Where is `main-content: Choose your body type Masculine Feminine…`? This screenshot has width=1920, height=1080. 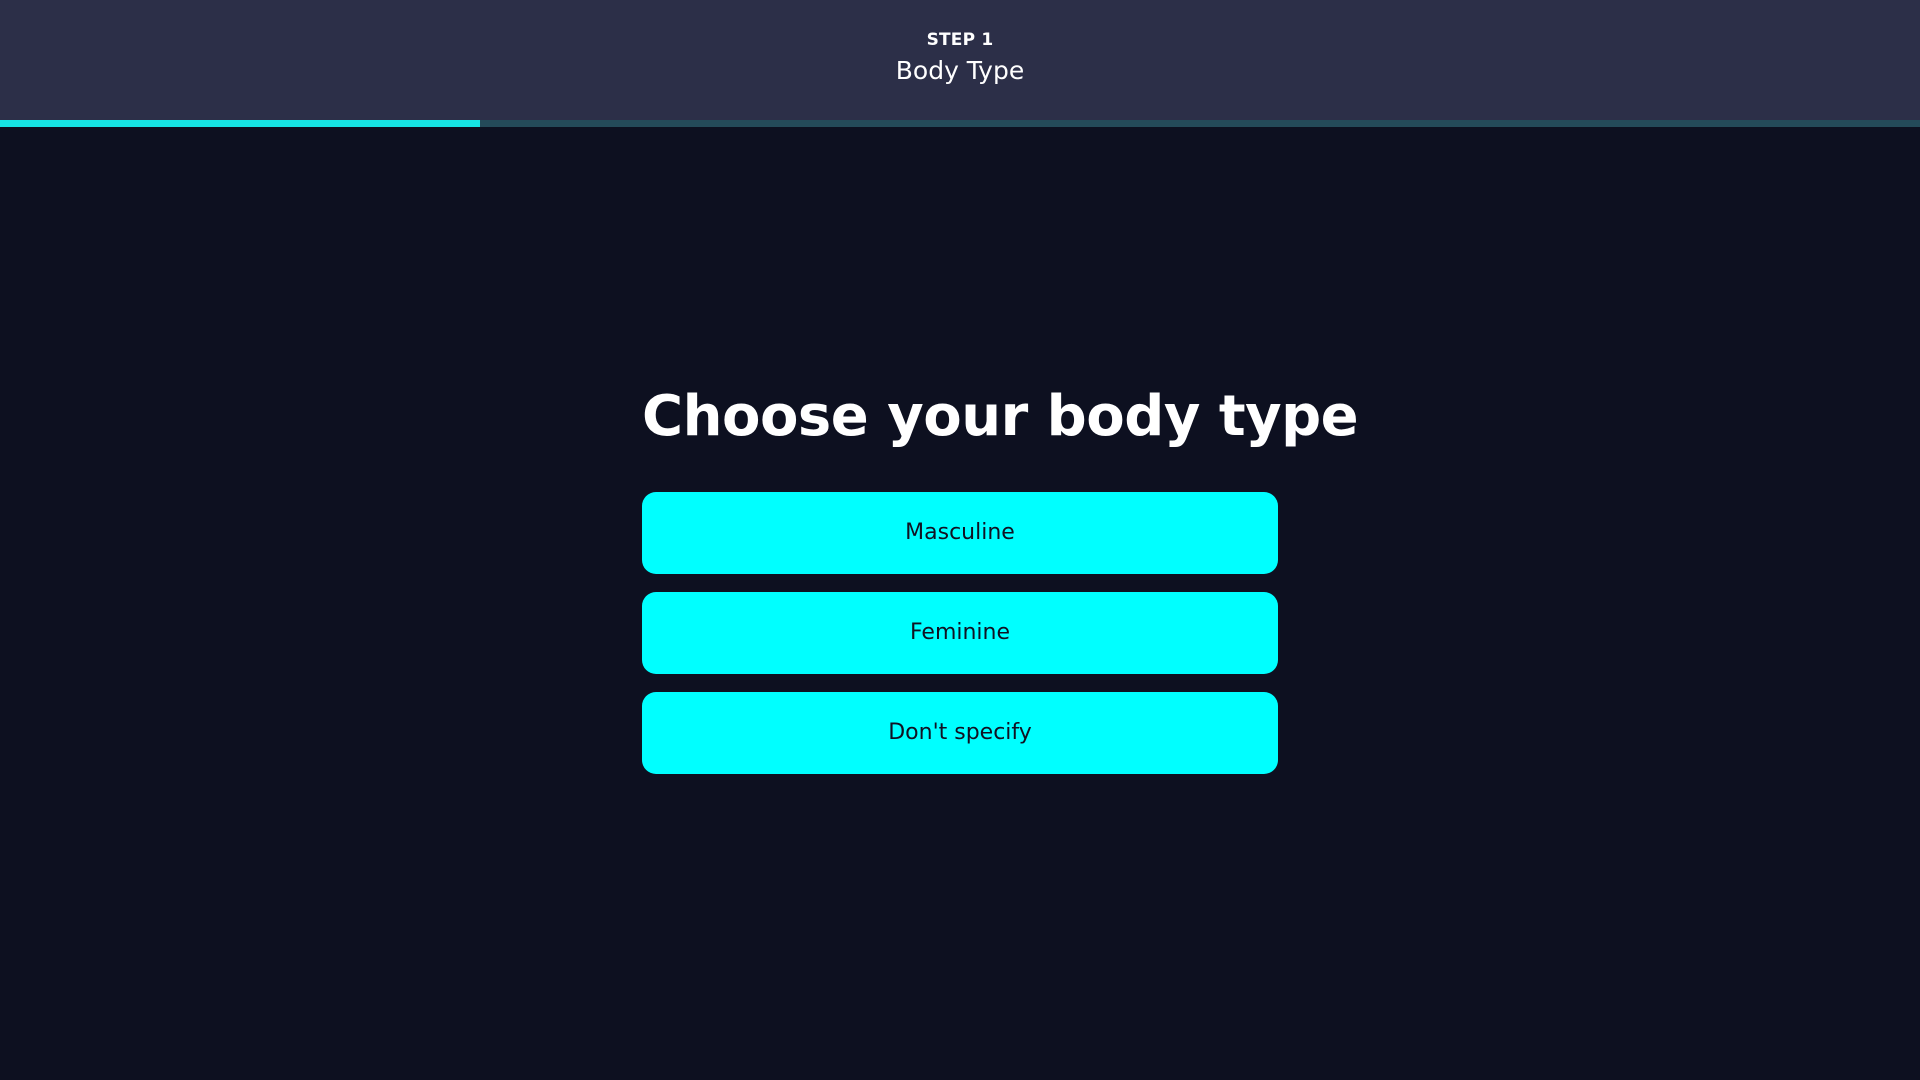 main-content: Choose your body type Masculine Feminine… is located at coordinates (1000, 586).